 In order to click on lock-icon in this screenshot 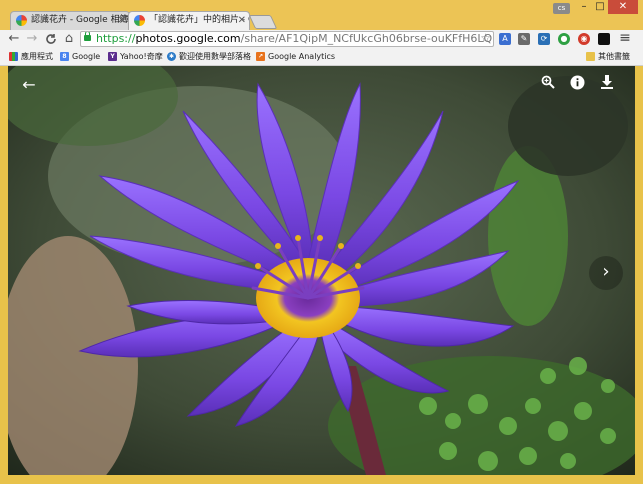, I will do `click(87, 36)`.